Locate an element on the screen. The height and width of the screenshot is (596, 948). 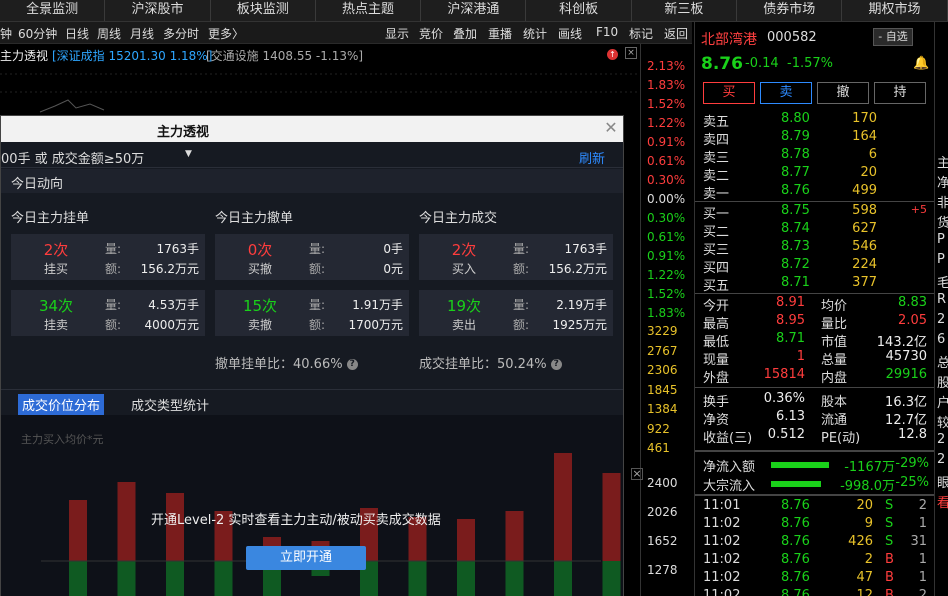
scale-label: 0.91% is located at coordinates (666, 256).